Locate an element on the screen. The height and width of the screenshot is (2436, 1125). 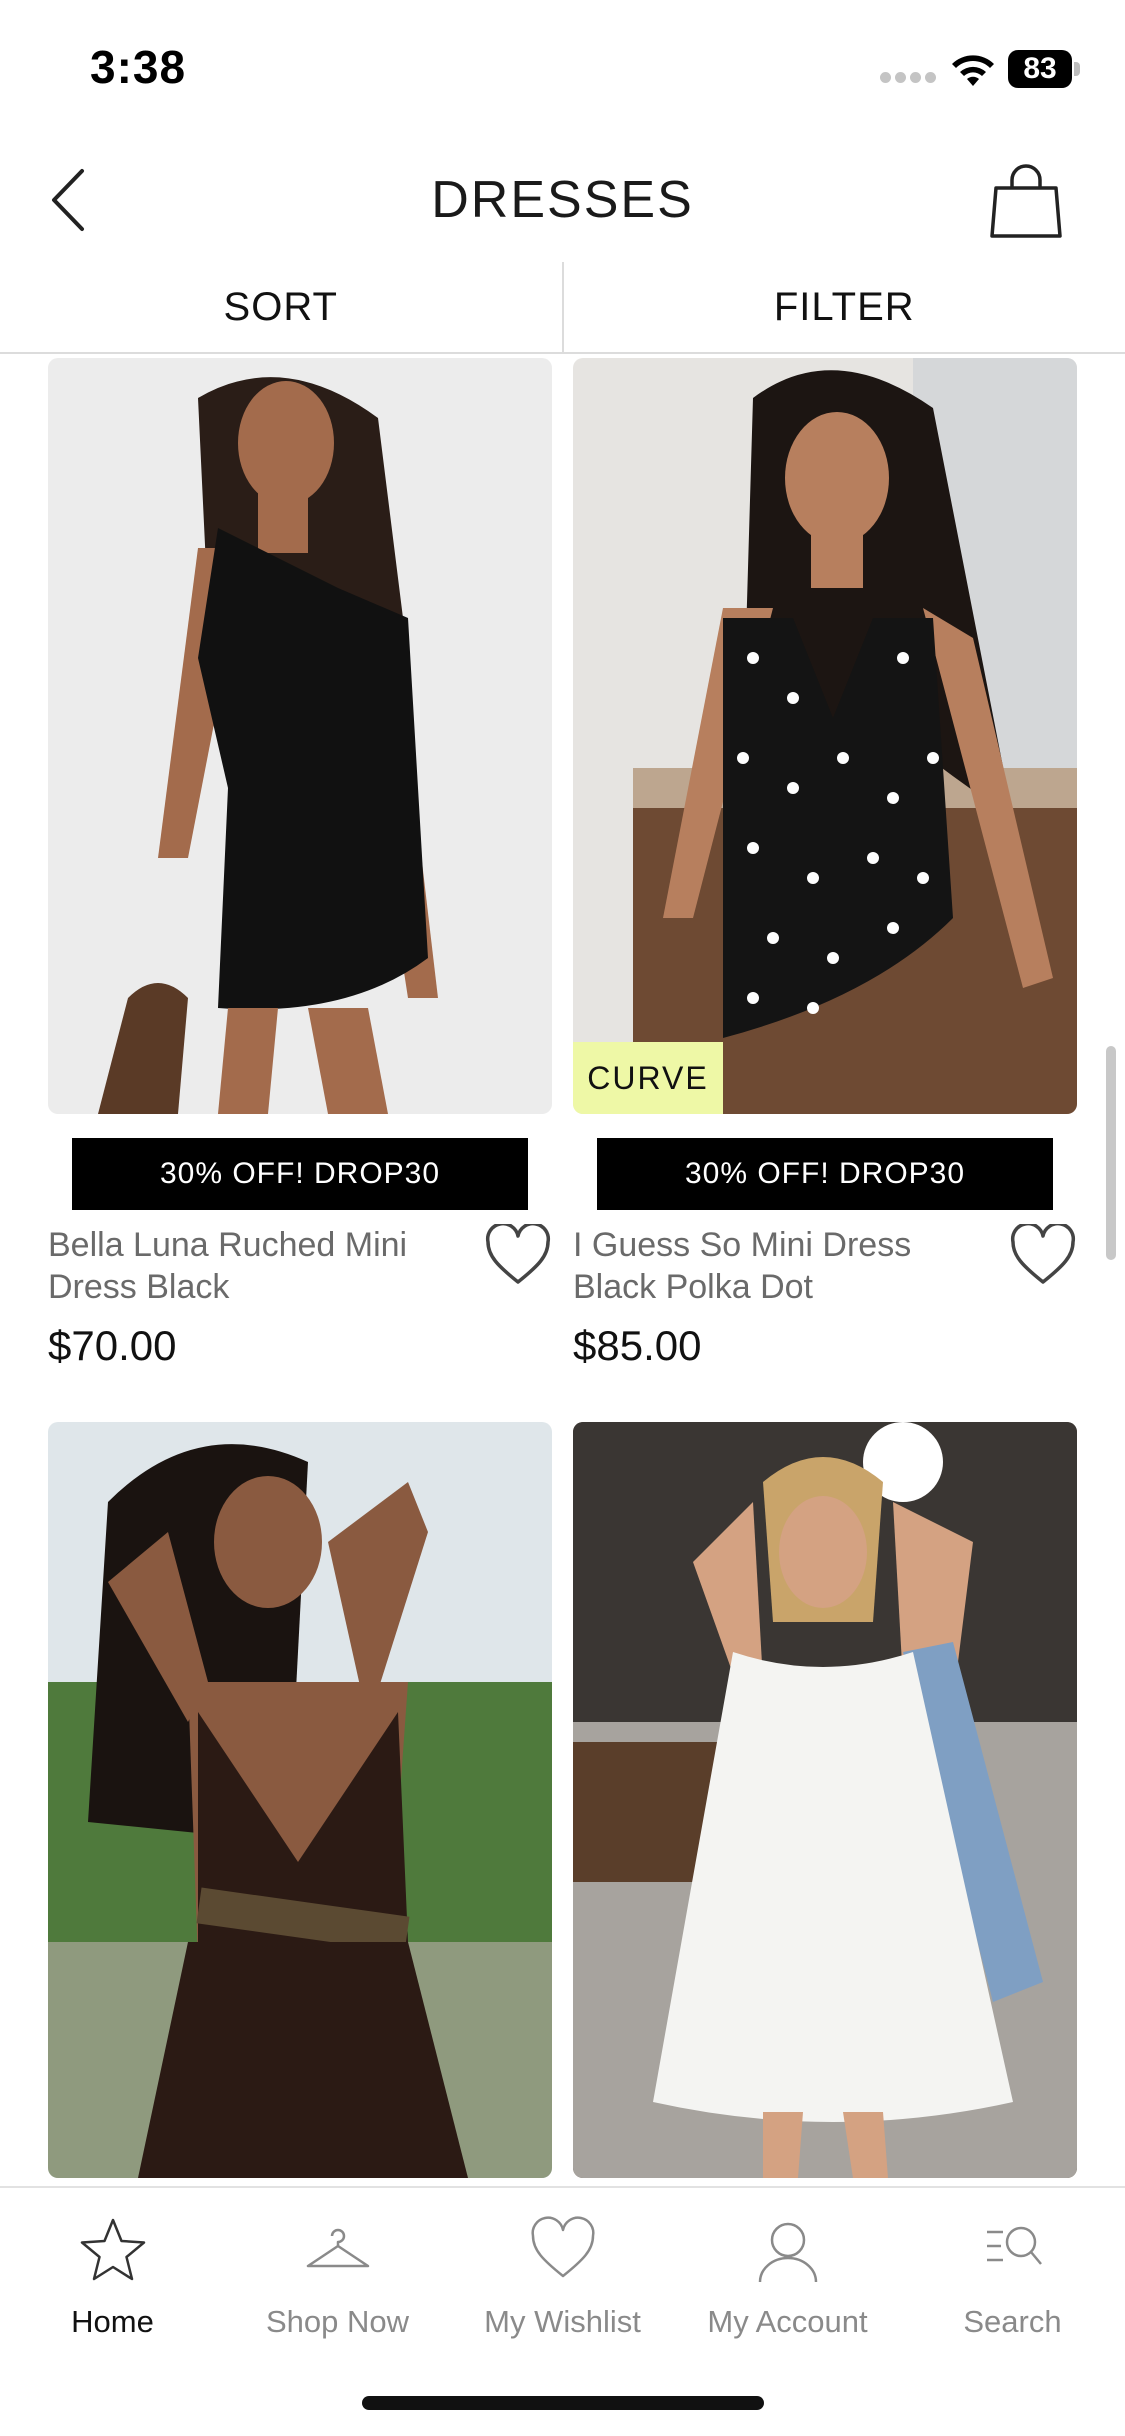
header: DRESSES is located at coordinates (562, 200).